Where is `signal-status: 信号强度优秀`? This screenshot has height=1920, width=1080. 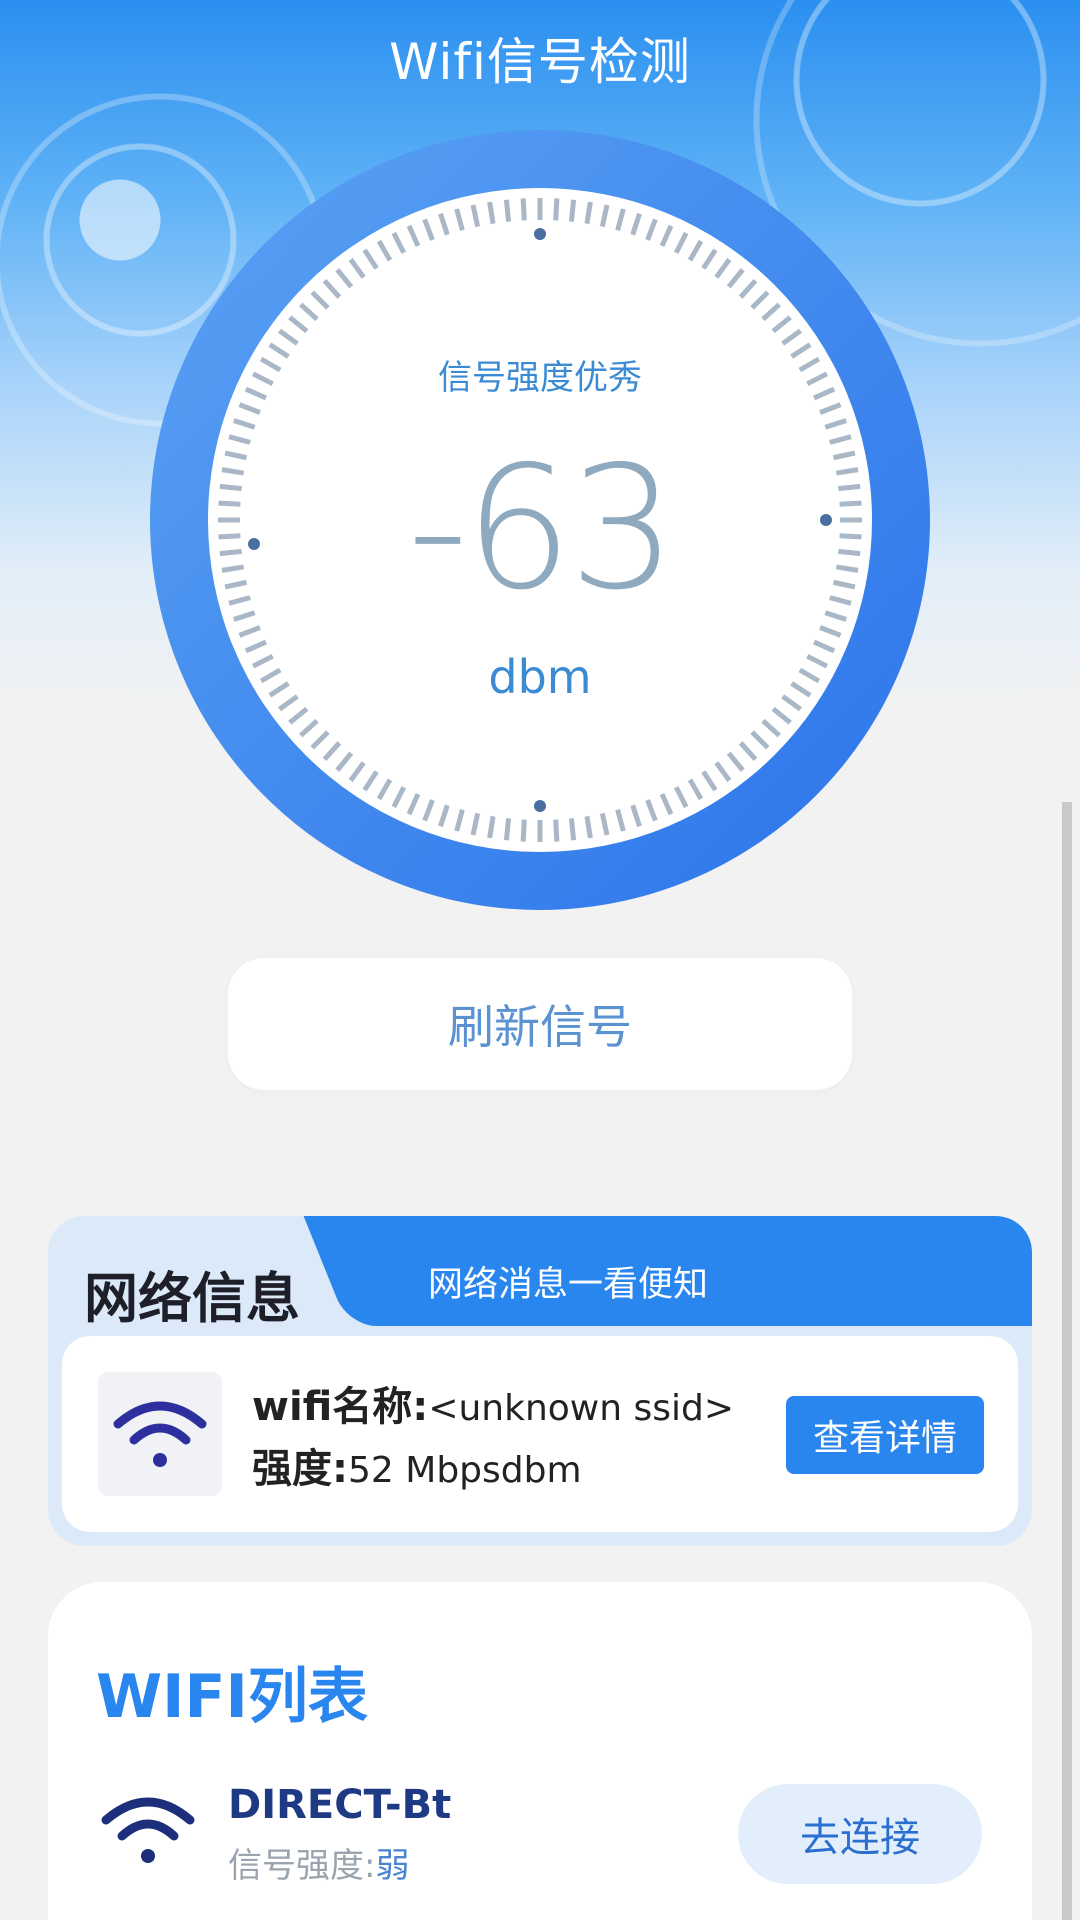
signal-status: 信号强度优秀 is located at coordinates (540, 378).